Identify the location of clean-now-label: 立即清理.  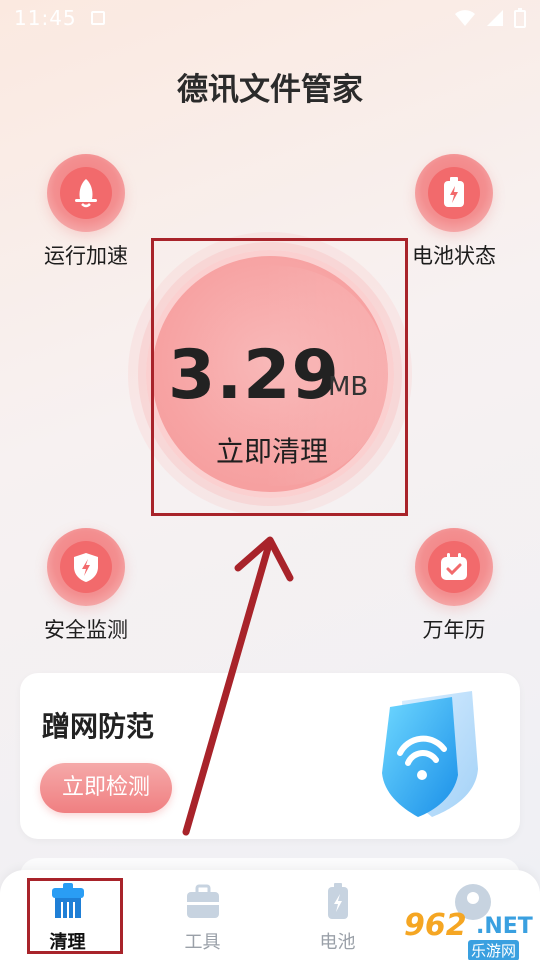
(271, 451).